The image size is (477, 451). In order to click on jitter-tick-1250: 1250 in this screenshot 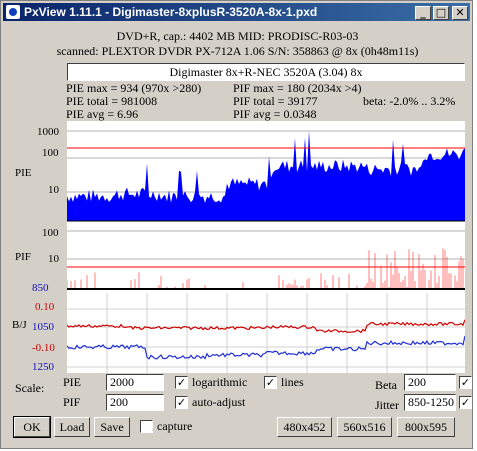, I will do `click(43, 367)`.